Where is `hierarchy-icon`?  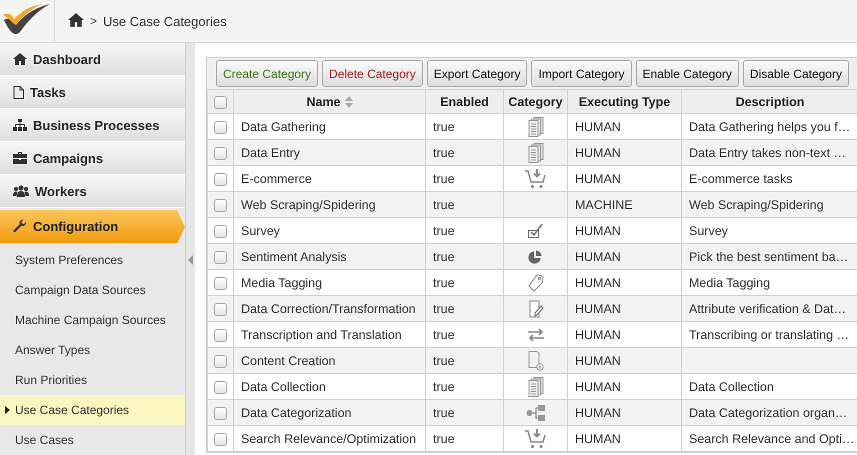
hierarchy-icon is located at coordinates (536, 412).